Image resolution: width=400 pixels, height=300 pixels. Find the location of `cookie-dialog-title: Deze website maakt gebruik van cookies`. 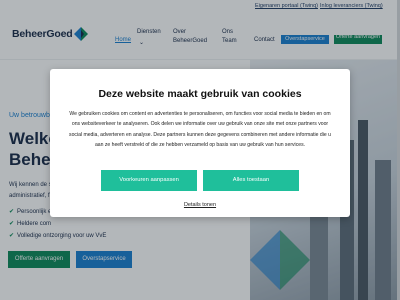

cookie-dialog-title: Deze website maakt gebruik van cookies is located at coordinates (200, 94).